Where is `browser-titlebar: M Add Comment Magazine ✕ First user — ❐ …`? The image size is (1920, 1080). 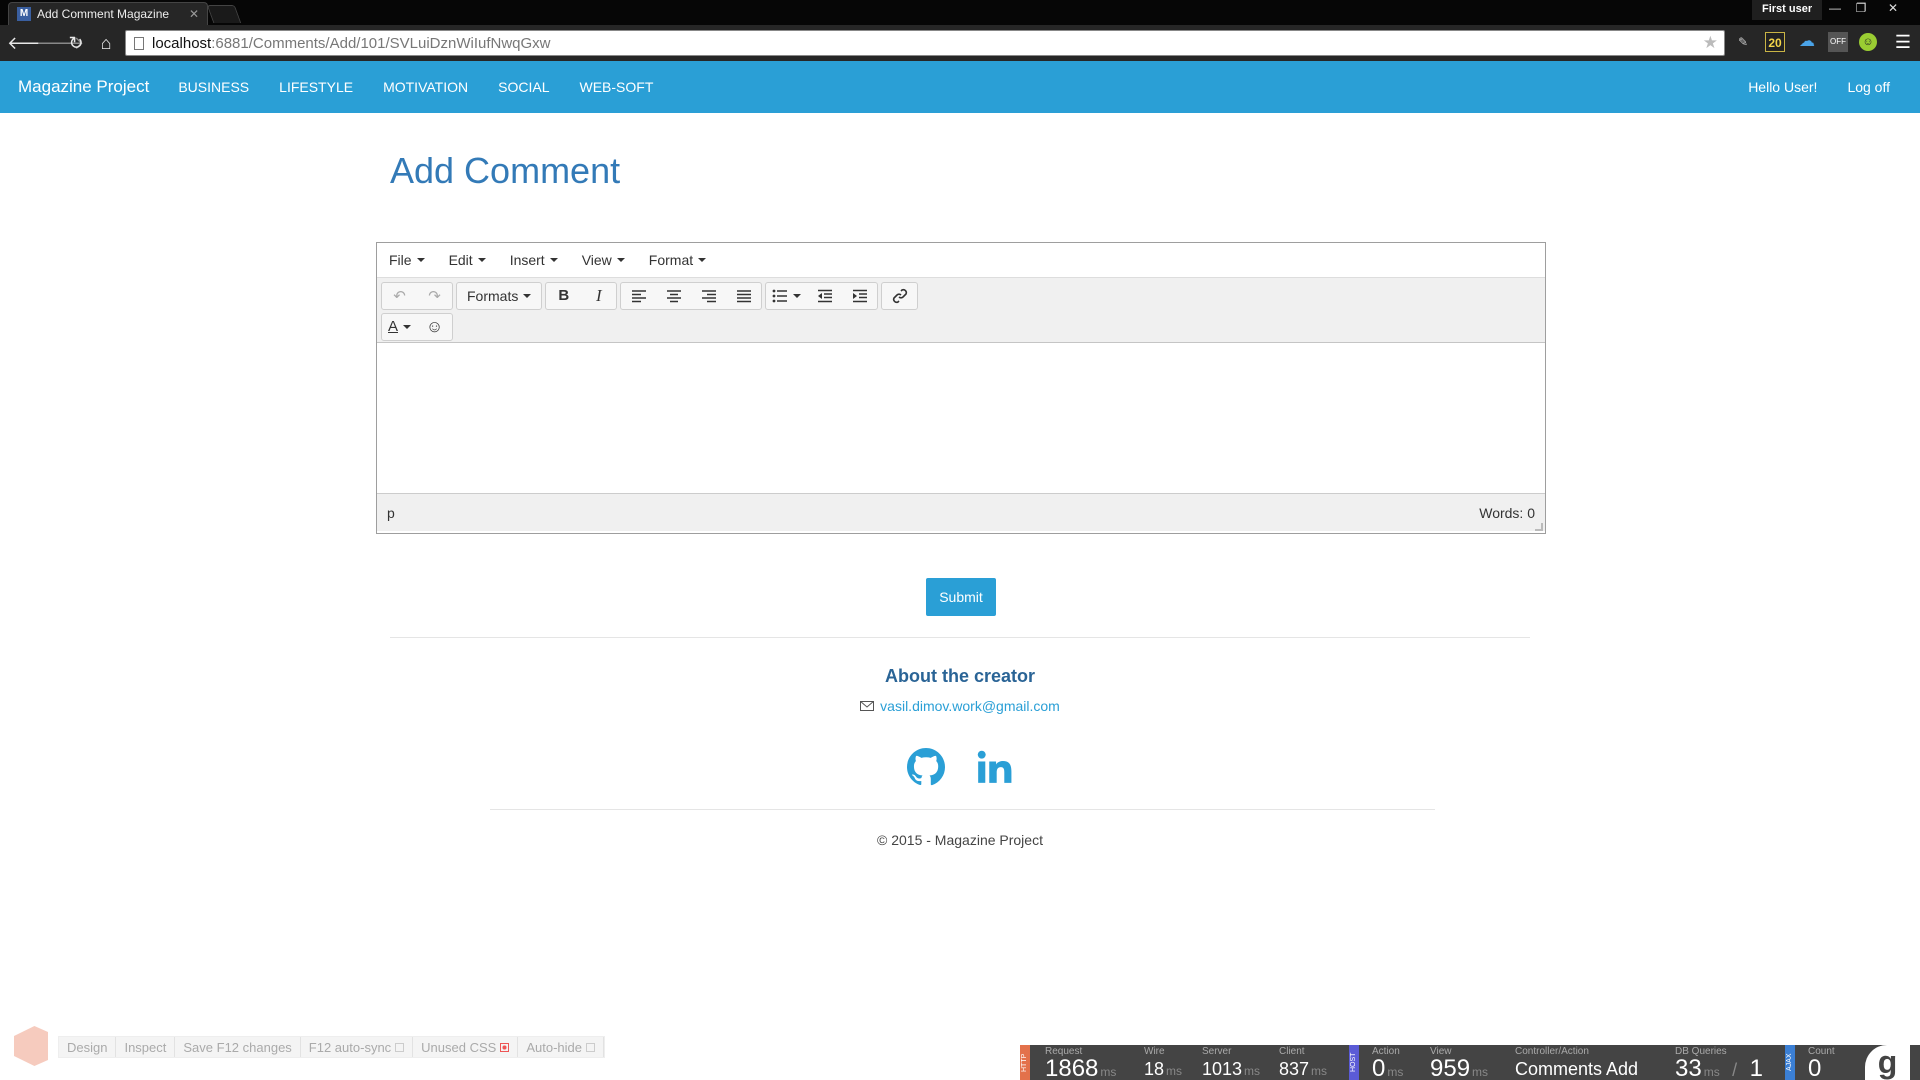
browser-titlebar: M Add Comment Magazine ✕ First user — ❐ … is located at coordinates (960, 12).